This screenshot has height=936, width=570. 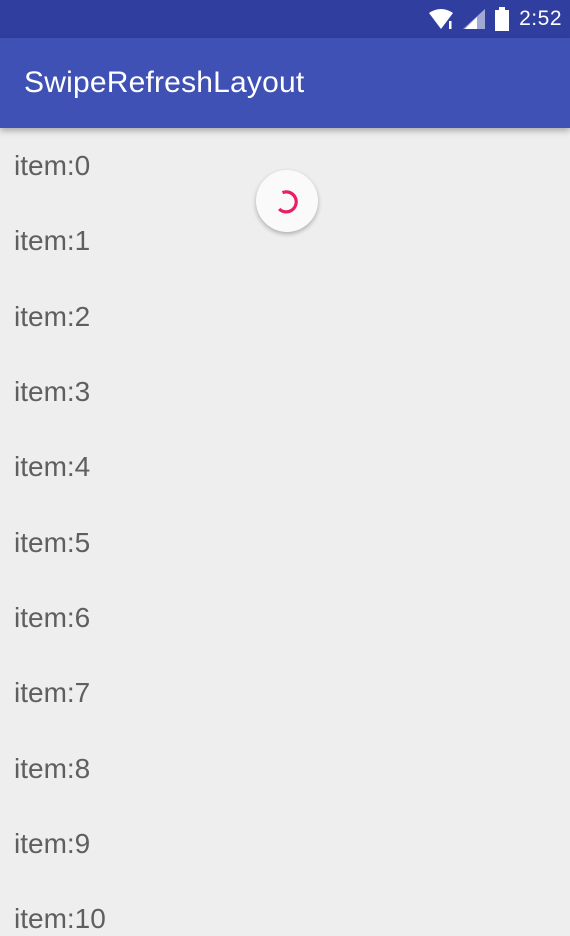 I want to click on status-icons: 2:52, so click(x=495, y=19).